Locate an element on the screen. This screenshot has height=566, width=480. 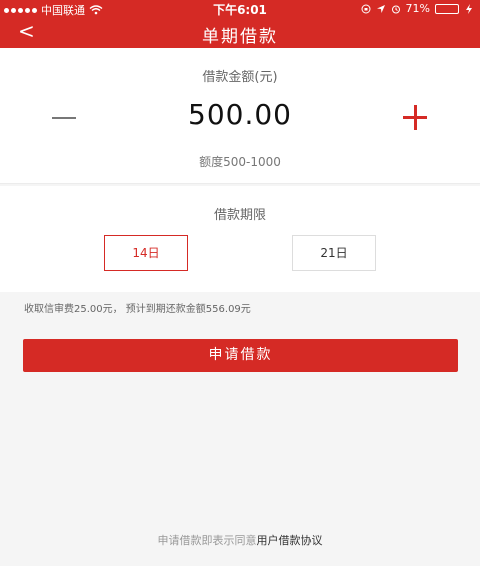
location-icon is located at coordinates (380, 8).